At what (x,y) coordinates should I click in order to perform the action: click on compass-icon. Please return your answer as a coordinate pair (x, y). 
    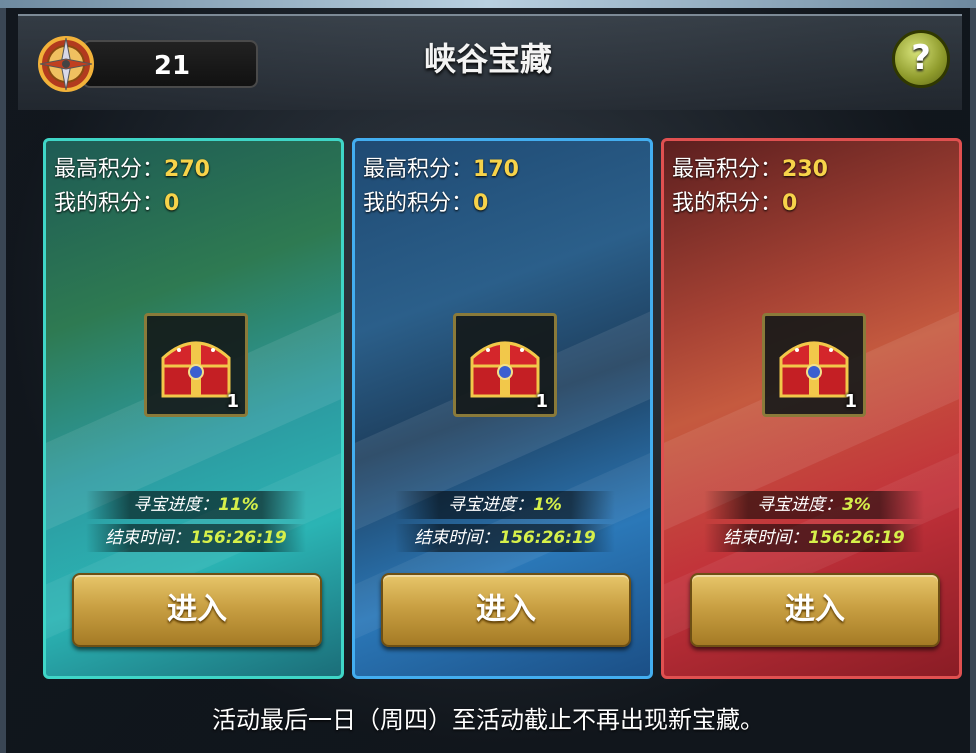
    Looking at the image, I should click on (66, 64).